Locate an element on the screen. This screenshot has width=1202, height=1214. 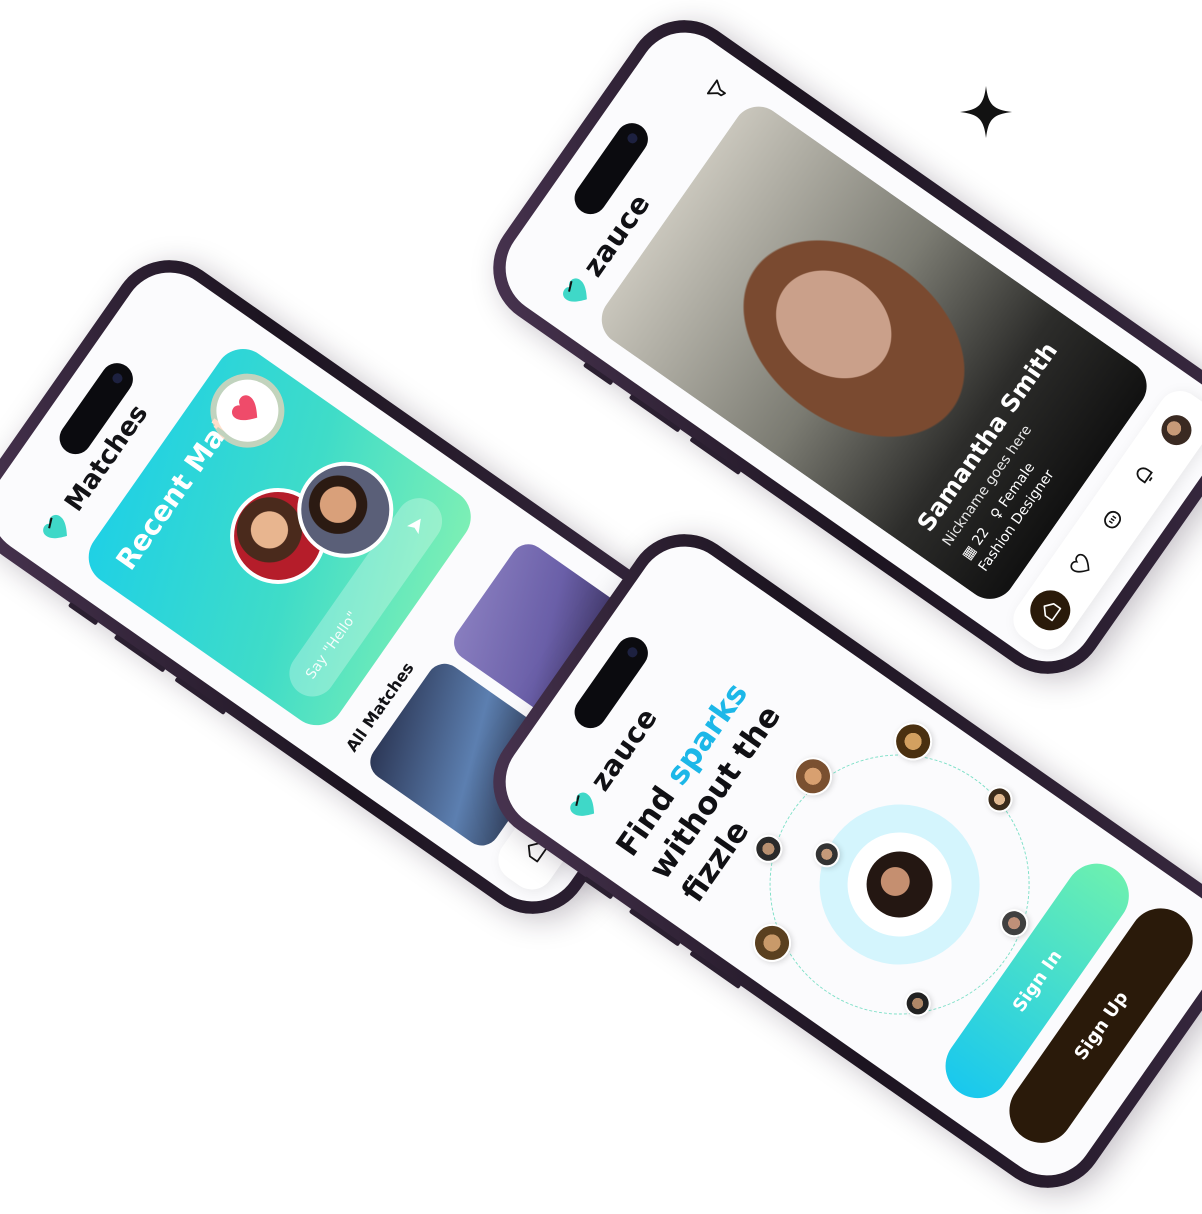
filter-icon is located at coordinates (717, 90).